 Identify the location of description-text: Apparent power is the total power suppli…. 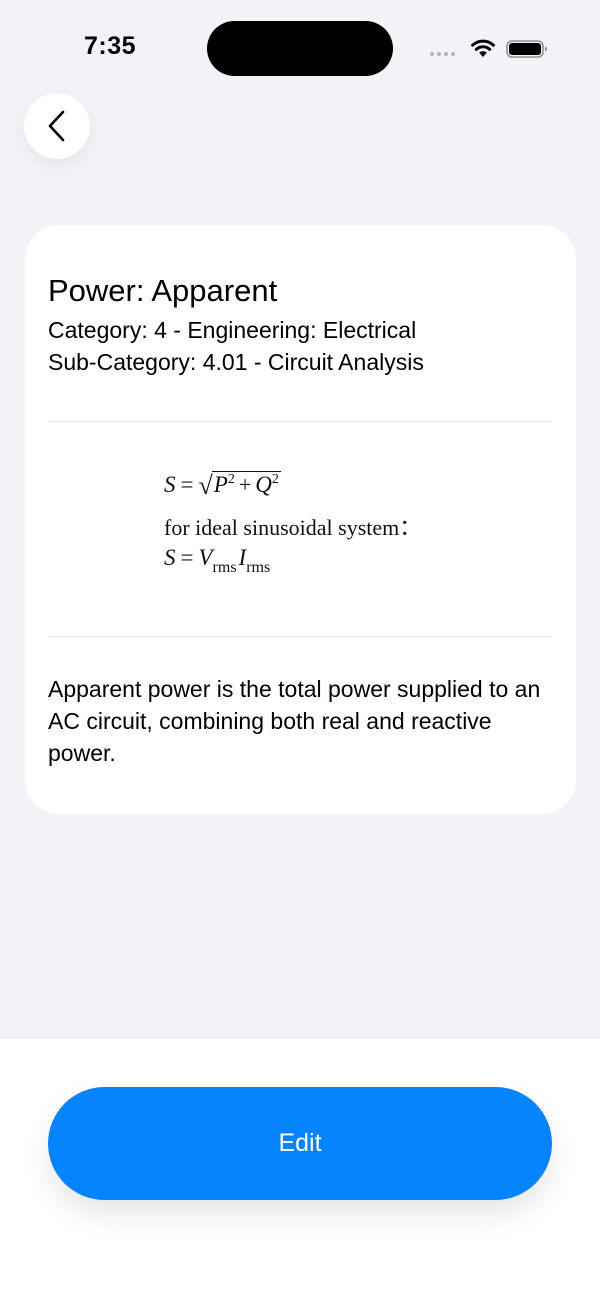
(294, 721).